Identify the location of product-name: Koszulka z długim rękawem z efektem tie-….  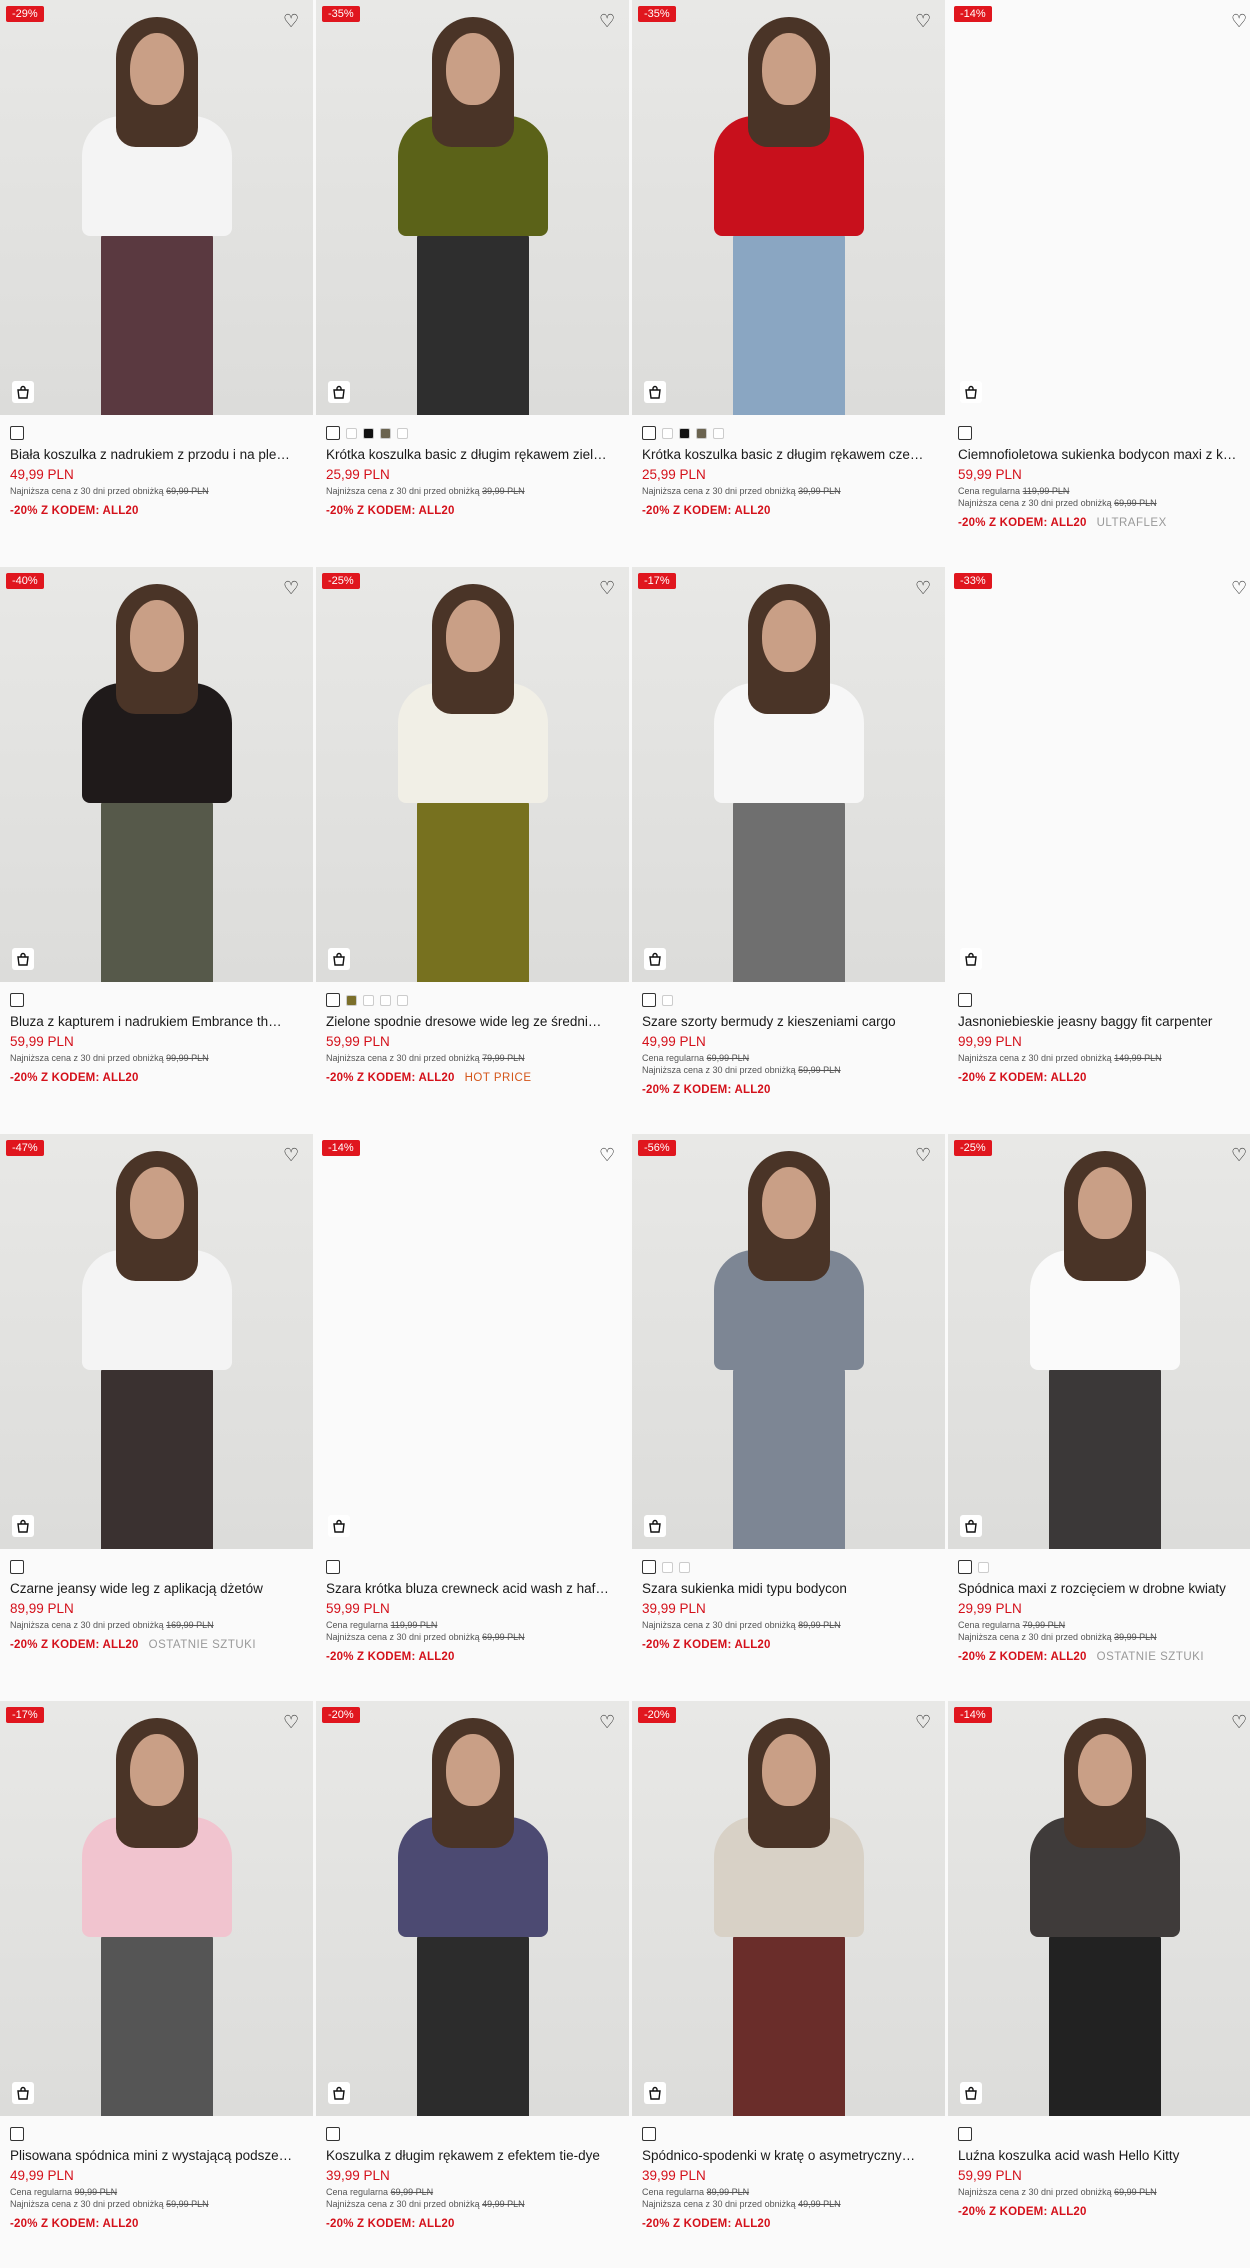
(472, 2155).